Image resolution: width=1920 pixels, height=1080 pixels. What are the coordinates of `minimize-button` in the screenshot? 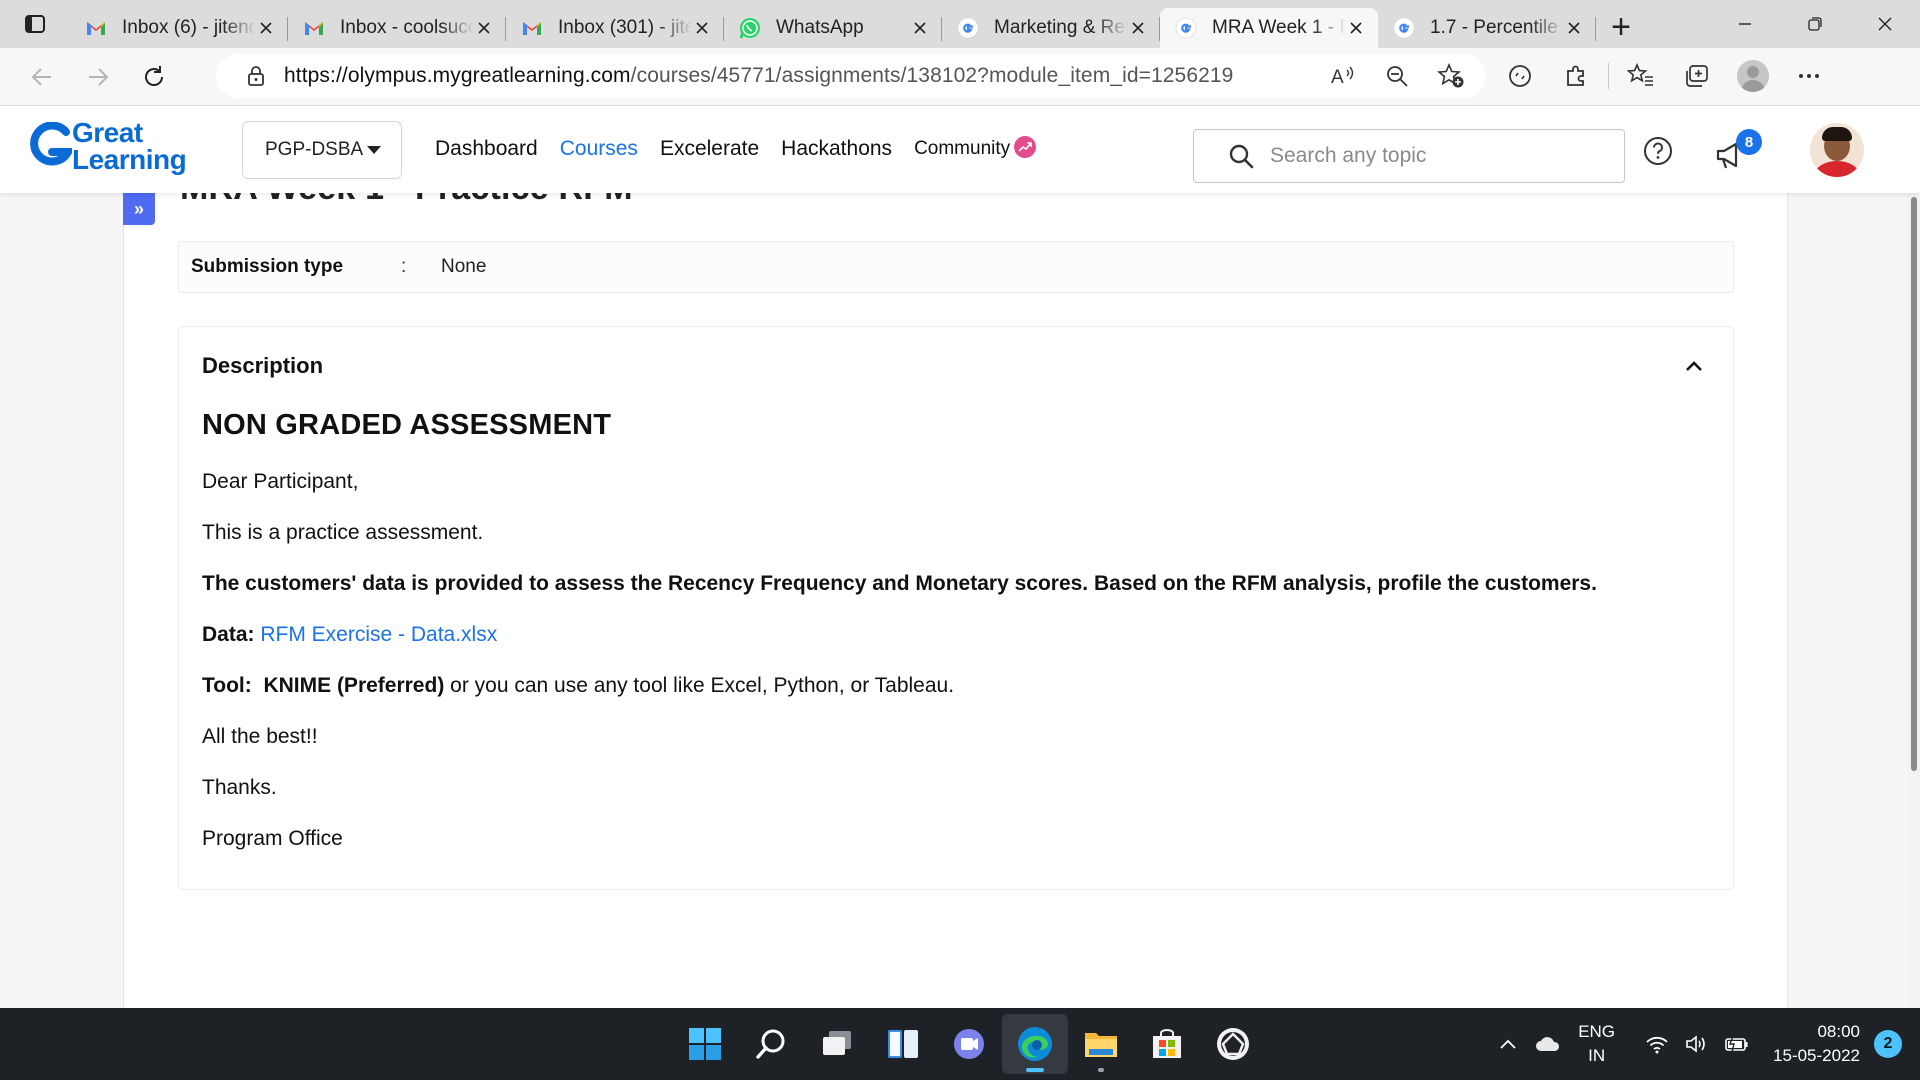 It's located at (1745, 24).